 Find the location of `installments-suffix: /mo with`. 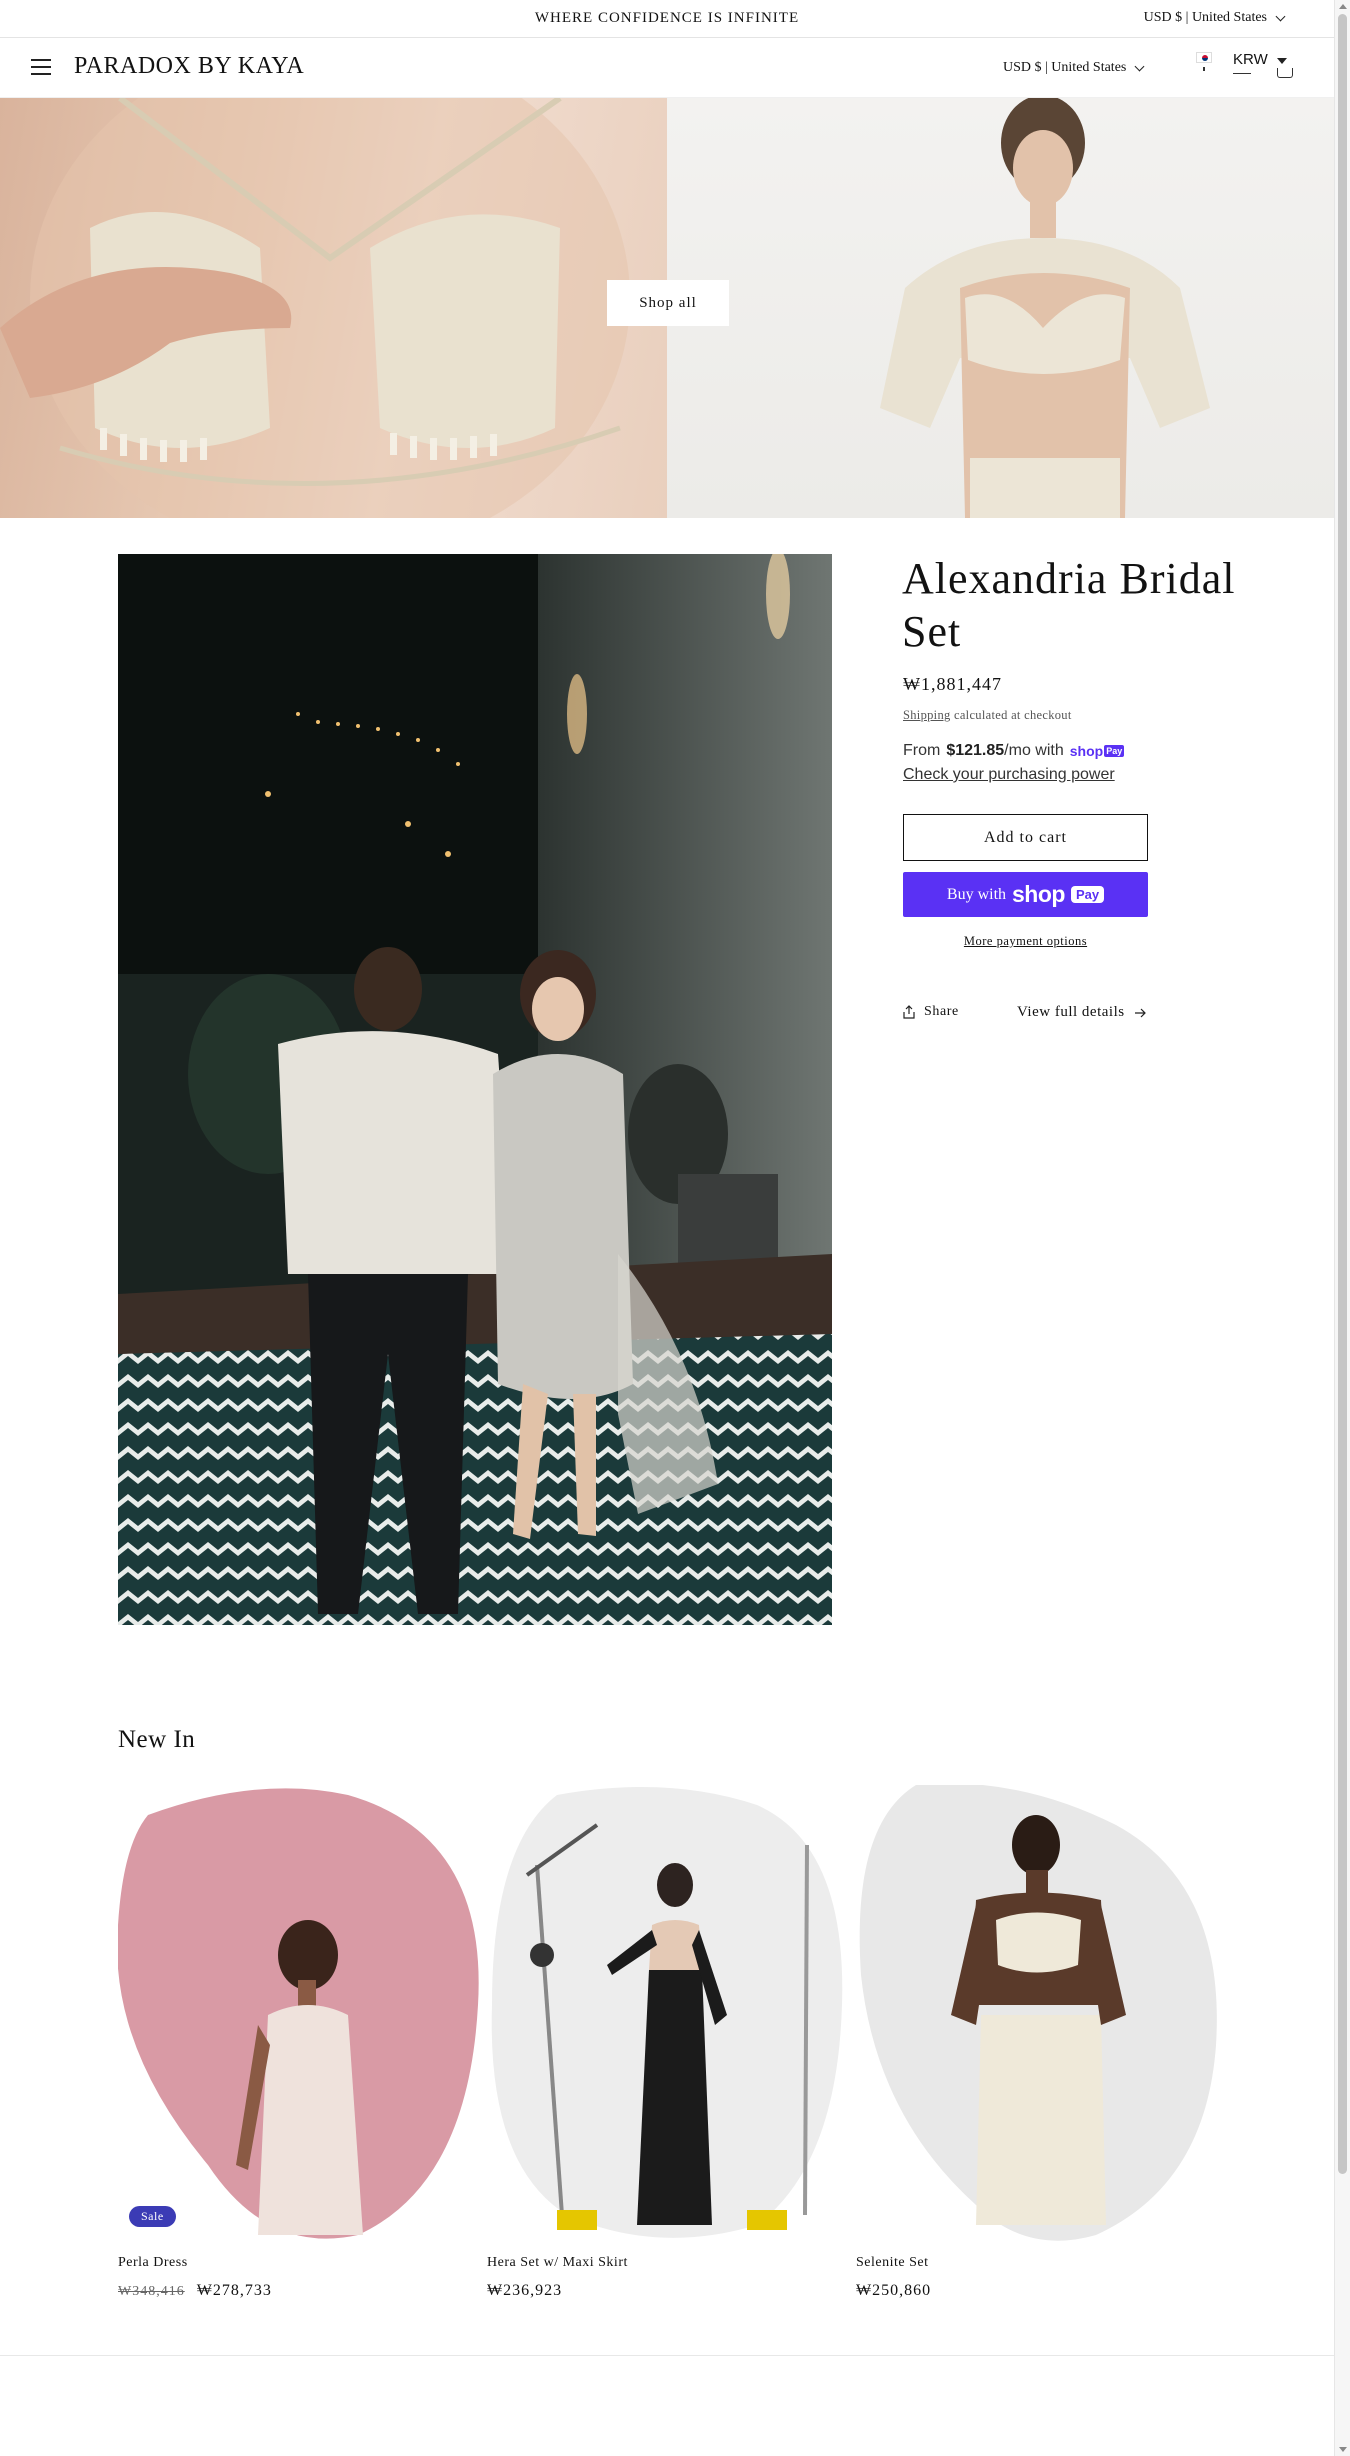

installments-suffix: /mo with is located at coordinates (1034, 750).